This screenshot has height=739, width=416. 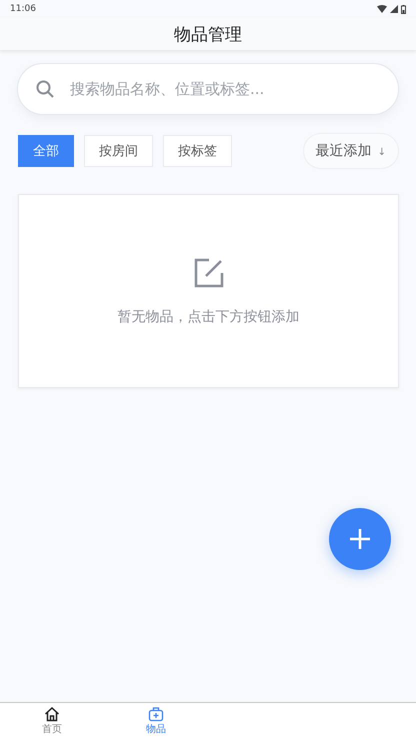 I want to click on add-button, so click(x=360, y=539).